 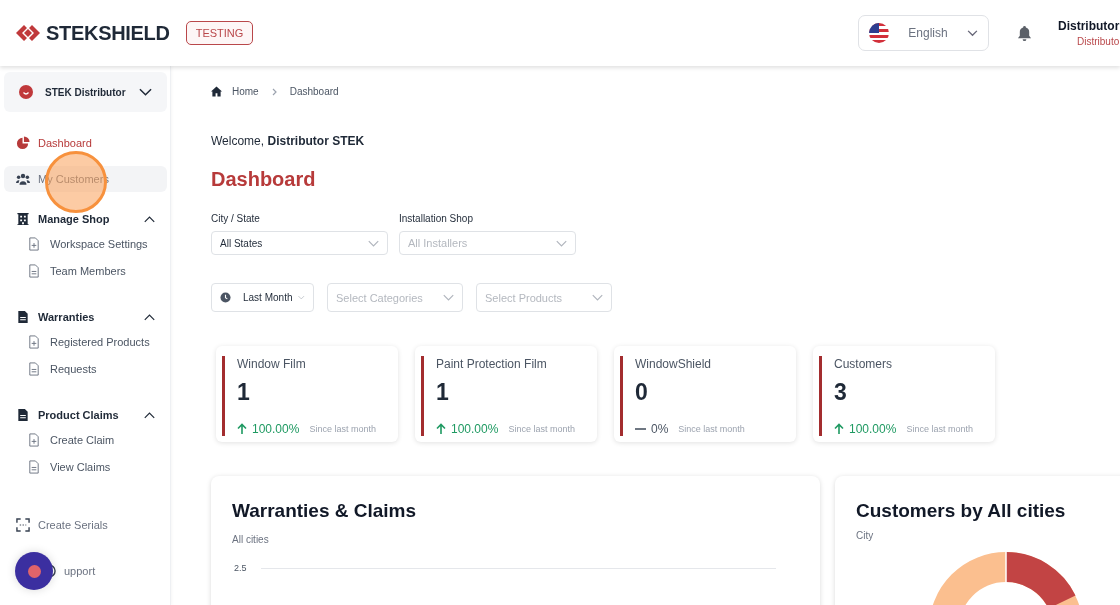 What do you see at coordinates (299, 243) in the screenshot?
I see `dropdown-field: All States` at bounding box center [299, 243].